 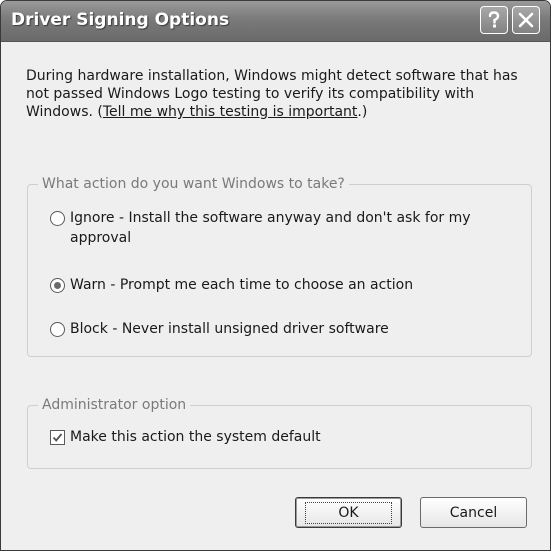 I want to click on ok-button-label: OK, so click(x=348, y=512).